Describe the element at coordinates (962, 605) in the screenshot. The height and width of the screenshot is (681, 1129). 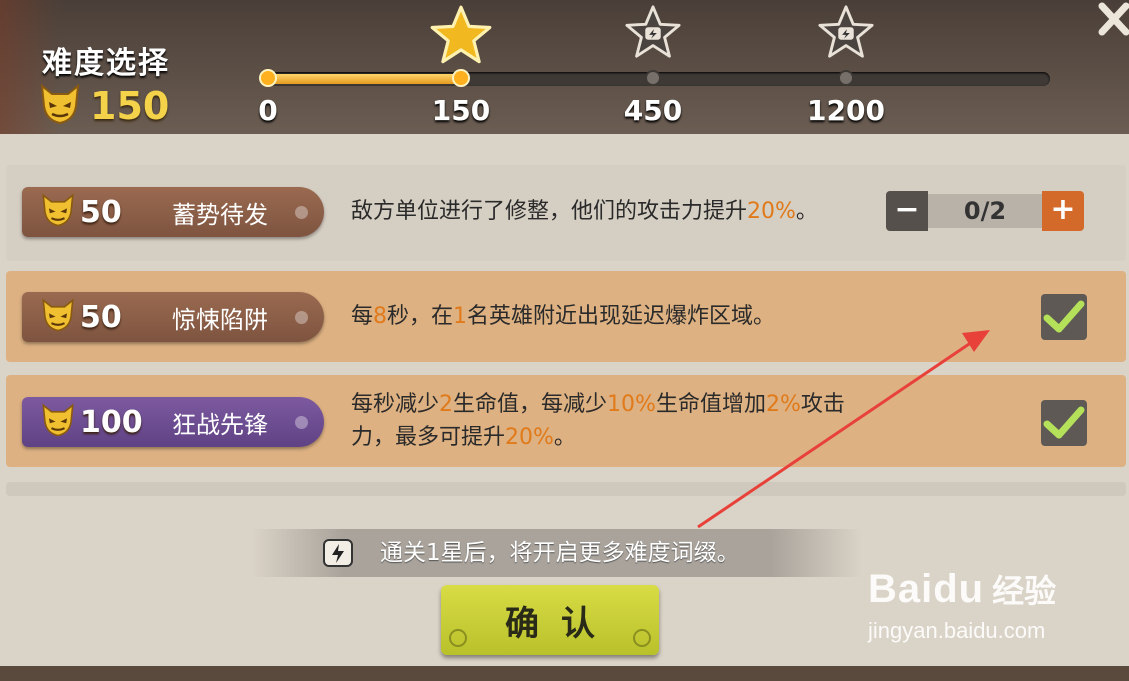
I see `baidu-jingyan-watermark: Baidu 经验 jingyan.baidu.com` at that location.